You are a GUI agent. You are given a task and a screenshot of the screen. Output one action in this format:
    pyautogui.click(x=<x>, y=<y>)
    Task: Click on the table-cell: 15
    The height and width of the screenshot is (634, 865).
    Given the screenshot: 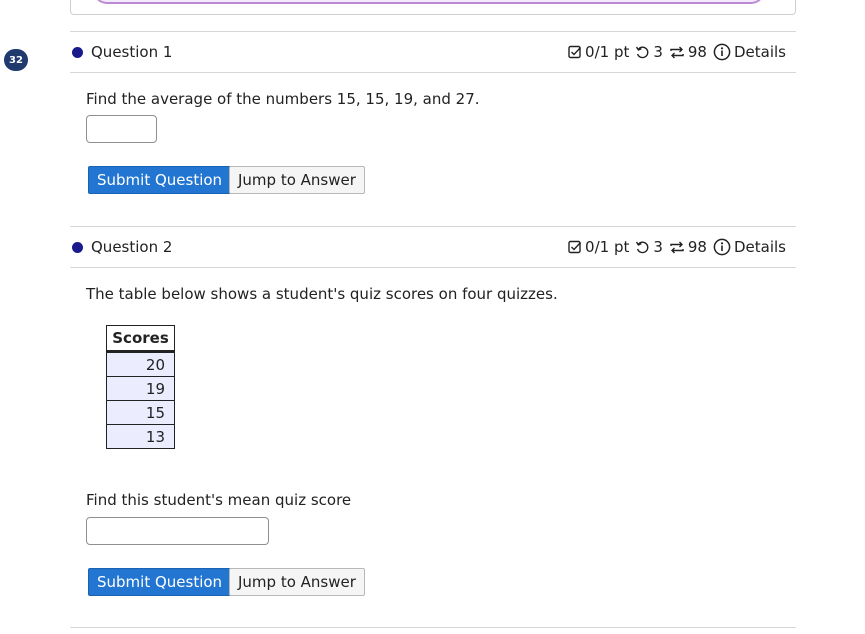 What is the action you would take?
    pyautogui.click(x=140, y=412)
    